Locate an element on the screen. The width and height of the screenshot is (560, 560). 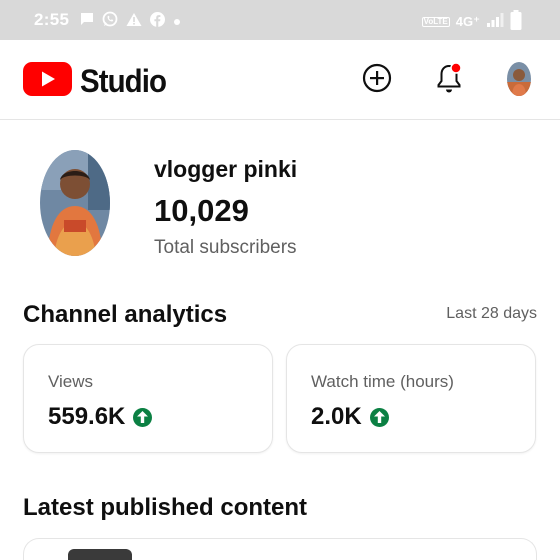
volte-badge: VoLTE is located at coordinates (435, 21).